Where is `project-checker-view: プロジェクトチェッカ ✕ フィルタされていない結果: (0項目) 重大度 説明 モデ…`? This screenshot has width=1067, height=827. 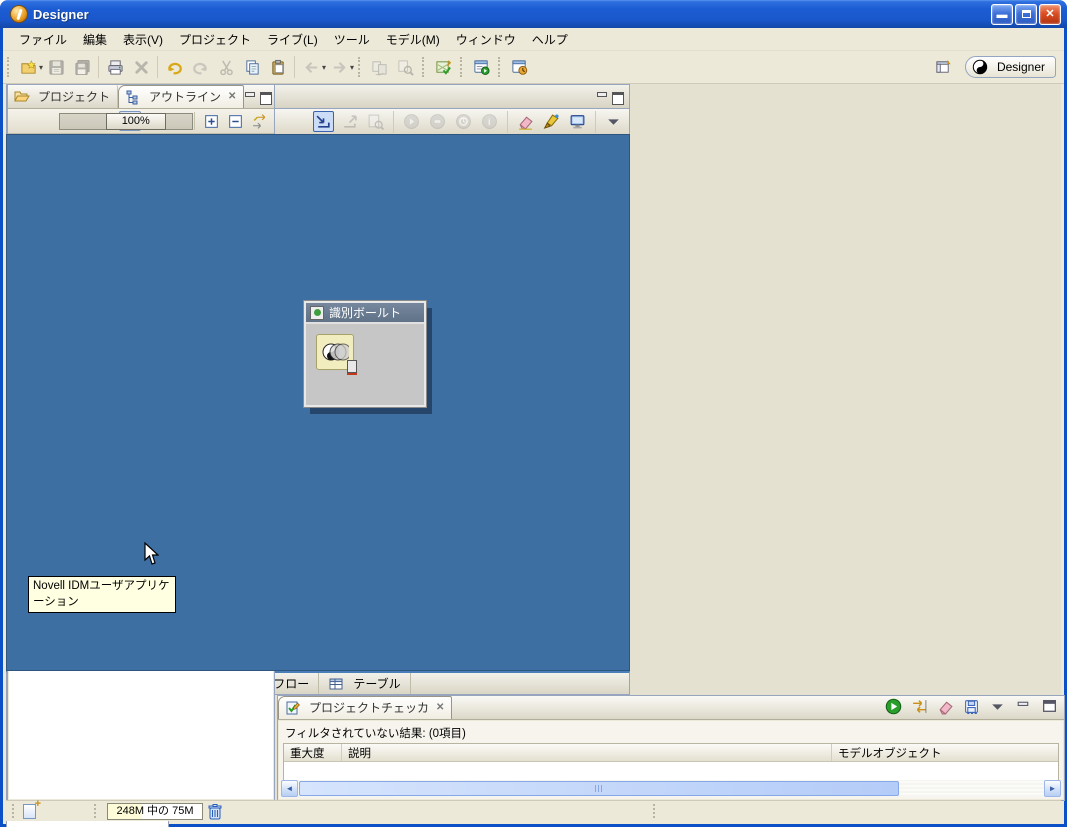
project-checker-view: プロジェクトチェッカ ✕ フィルタされていない結果: (0項目) 重大度 説明 モデ… is located at coordinates (671, 748).